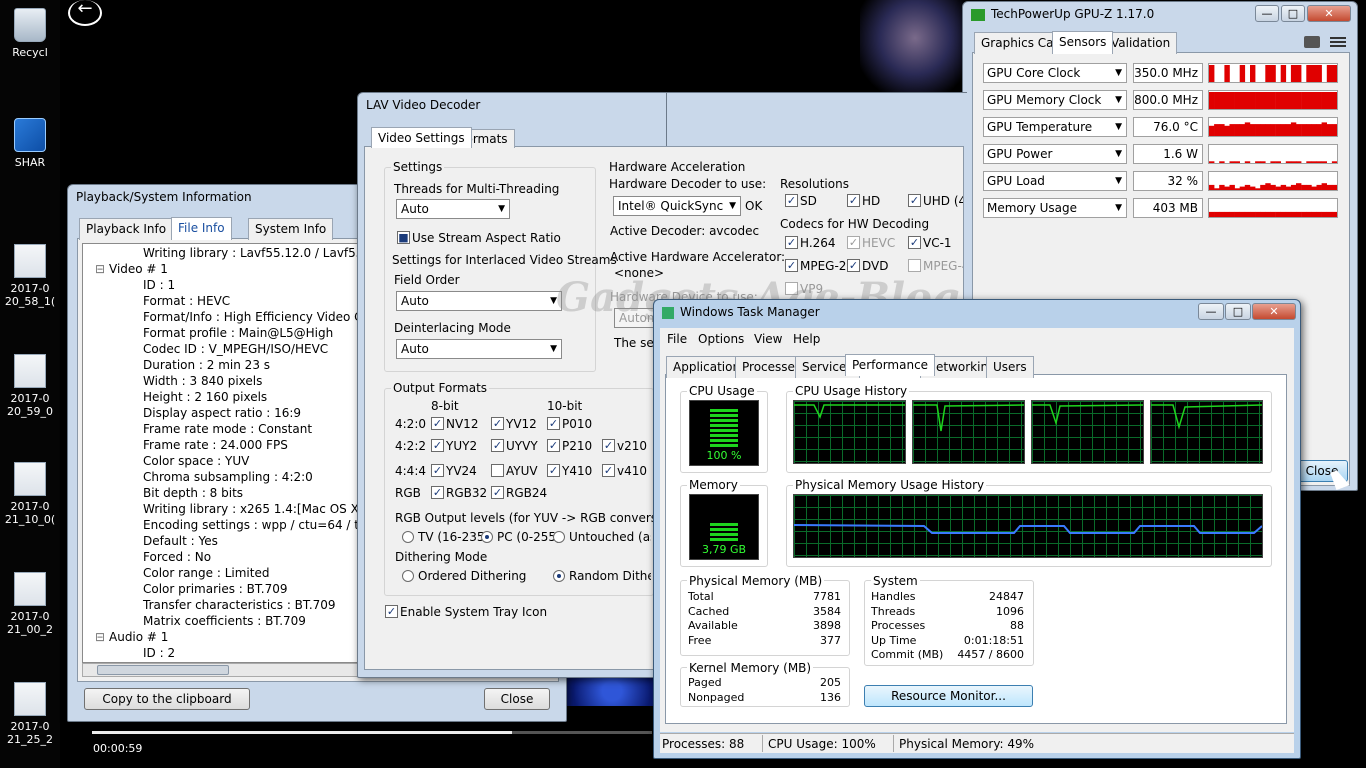 The image size is (1366, 768). I want to click on tab-playback-info: Playback Info, so click(126, 229).